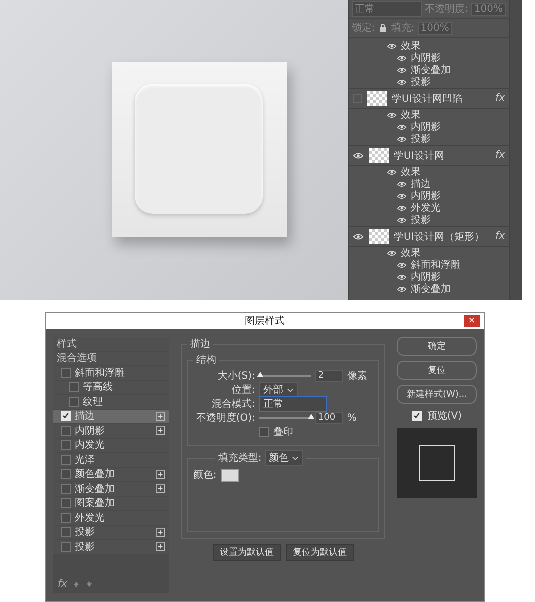  What do you see at coordinates (436, 265) in the screenshot?
I see `effect-name: 斜面和浮雕` at bounding box center [436, 265].